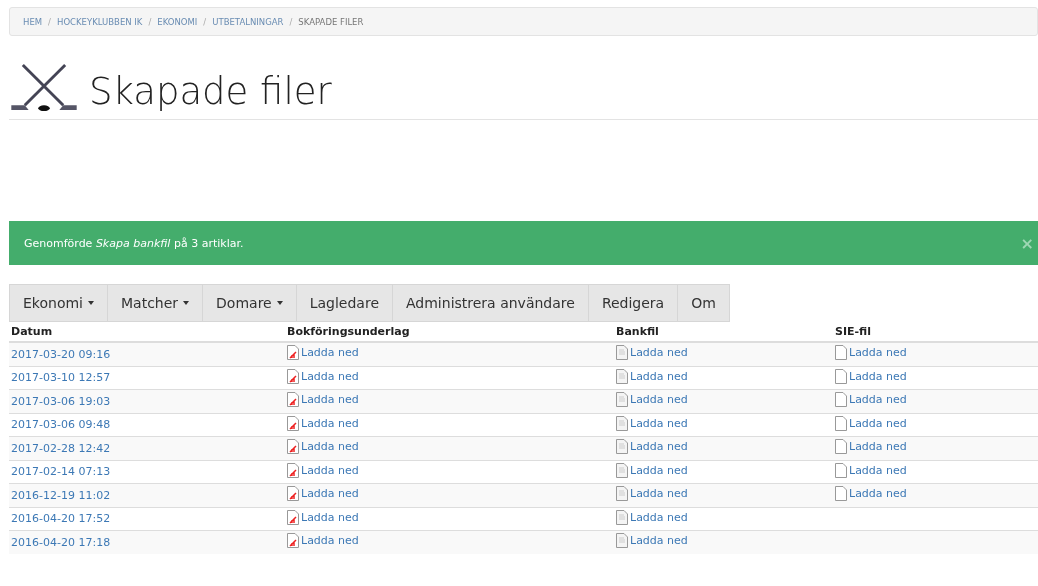 The width and height of the screenshot is (1038, 586). Describe the element at coordinates (491, 303) in the screenshot. I see `menu-tab: Administrera användare` at that location.